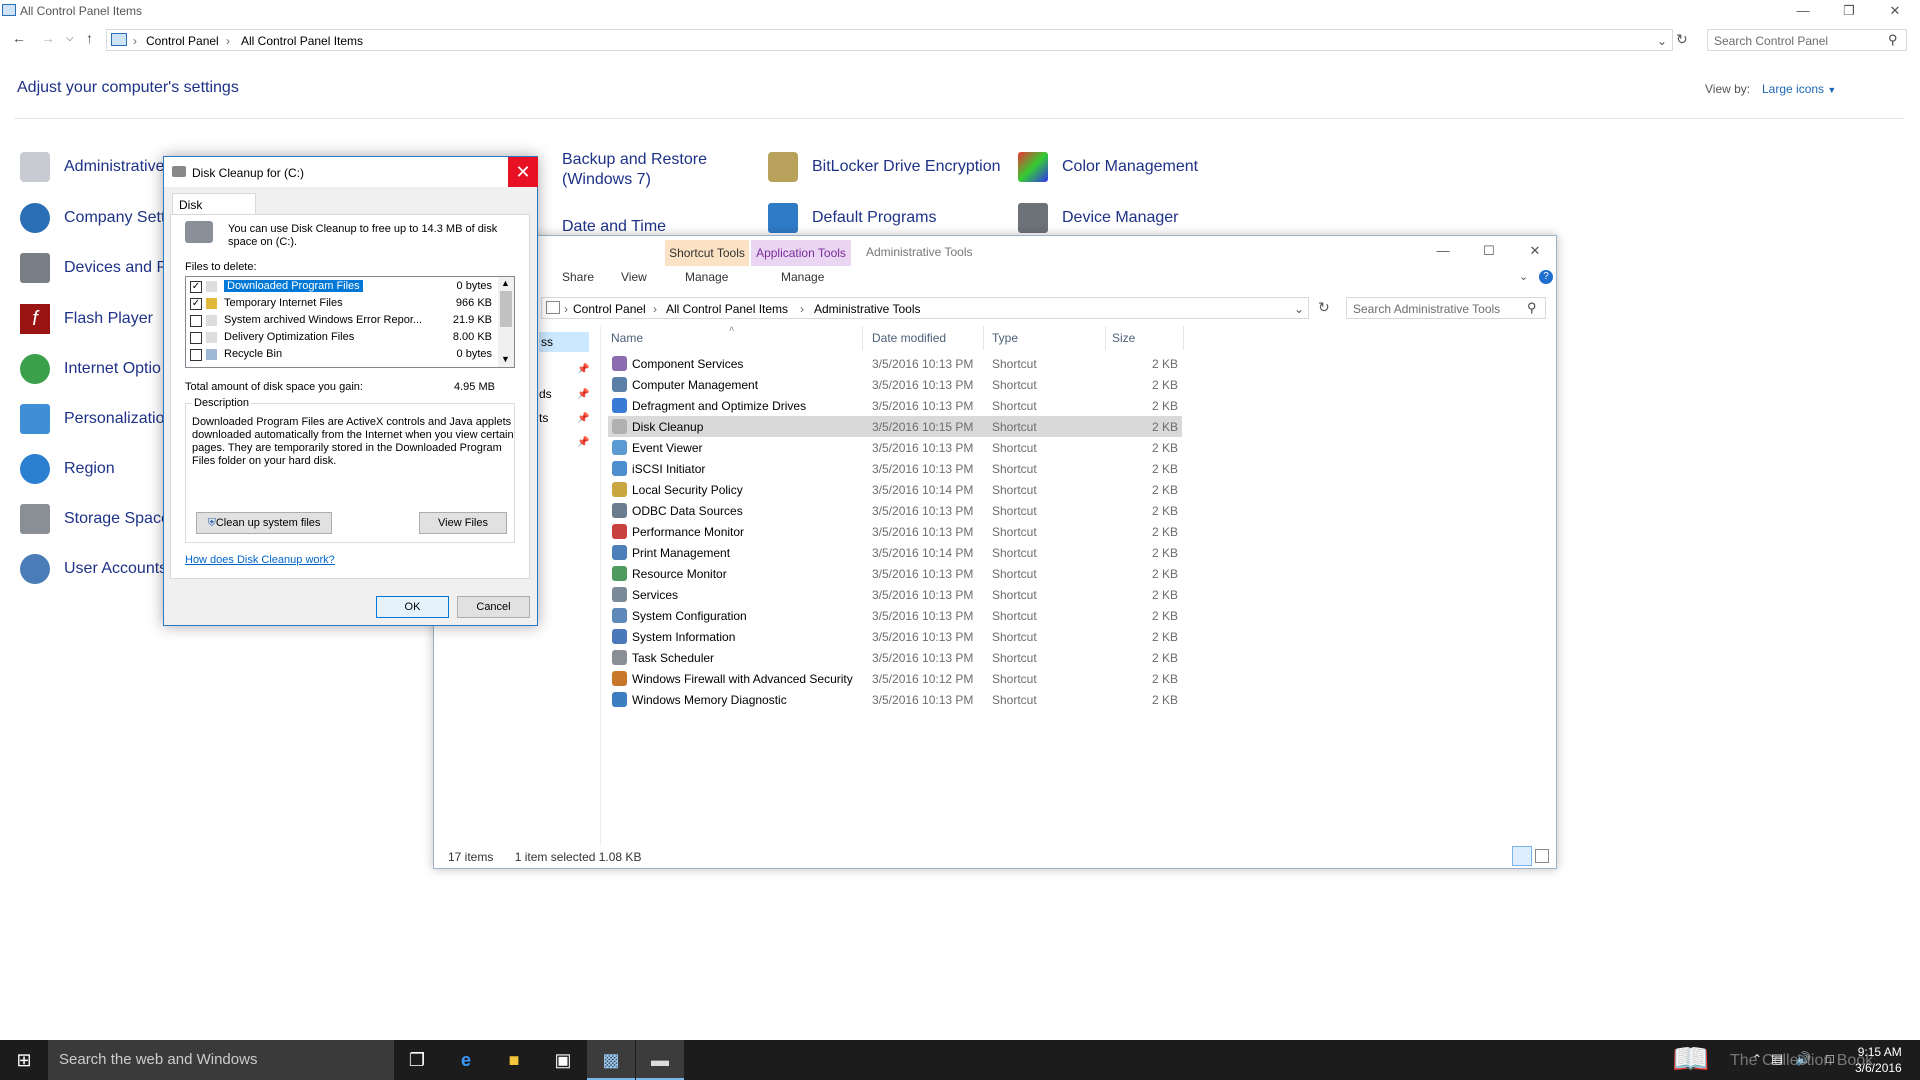 This screenshot has height=1080, width=1920. I want to click on file-explorer-icon: ■, so click(514, 1060).